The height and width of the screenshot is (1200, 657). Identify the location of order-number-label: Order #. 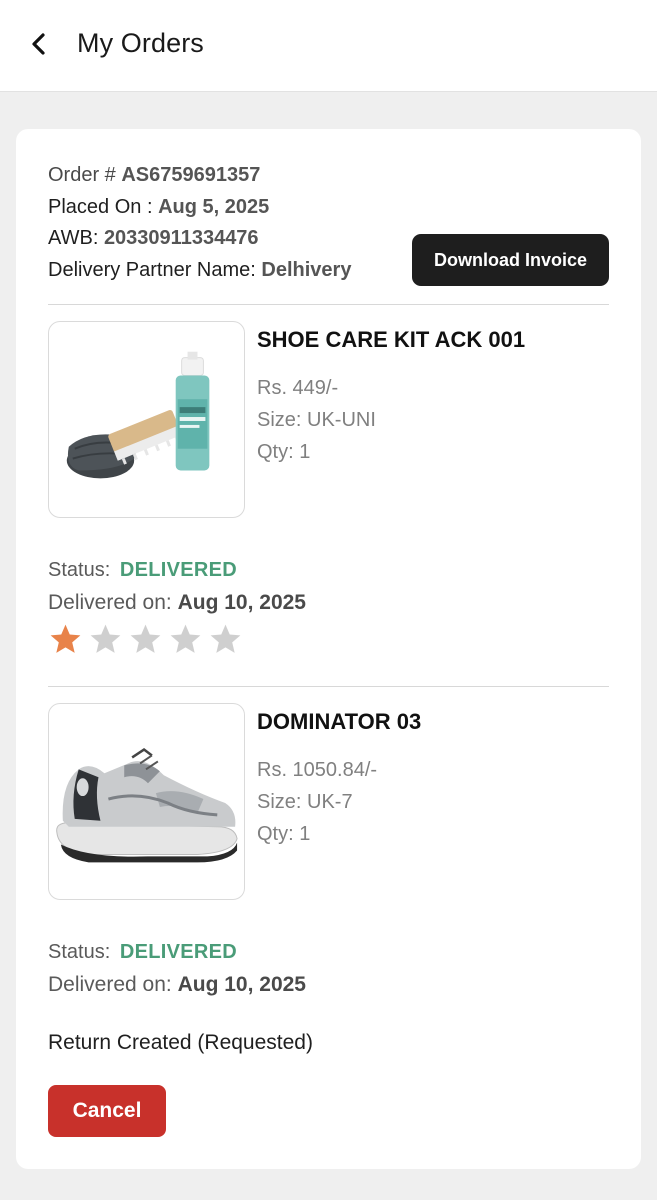
(85, 175).